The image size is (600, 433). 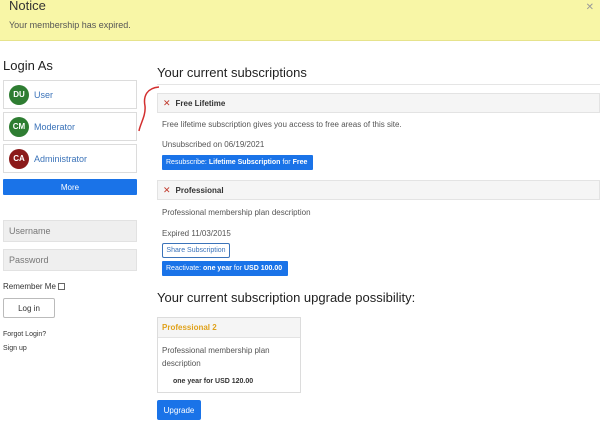 I want to click on username-field: Username, so click(x=70, y=231).